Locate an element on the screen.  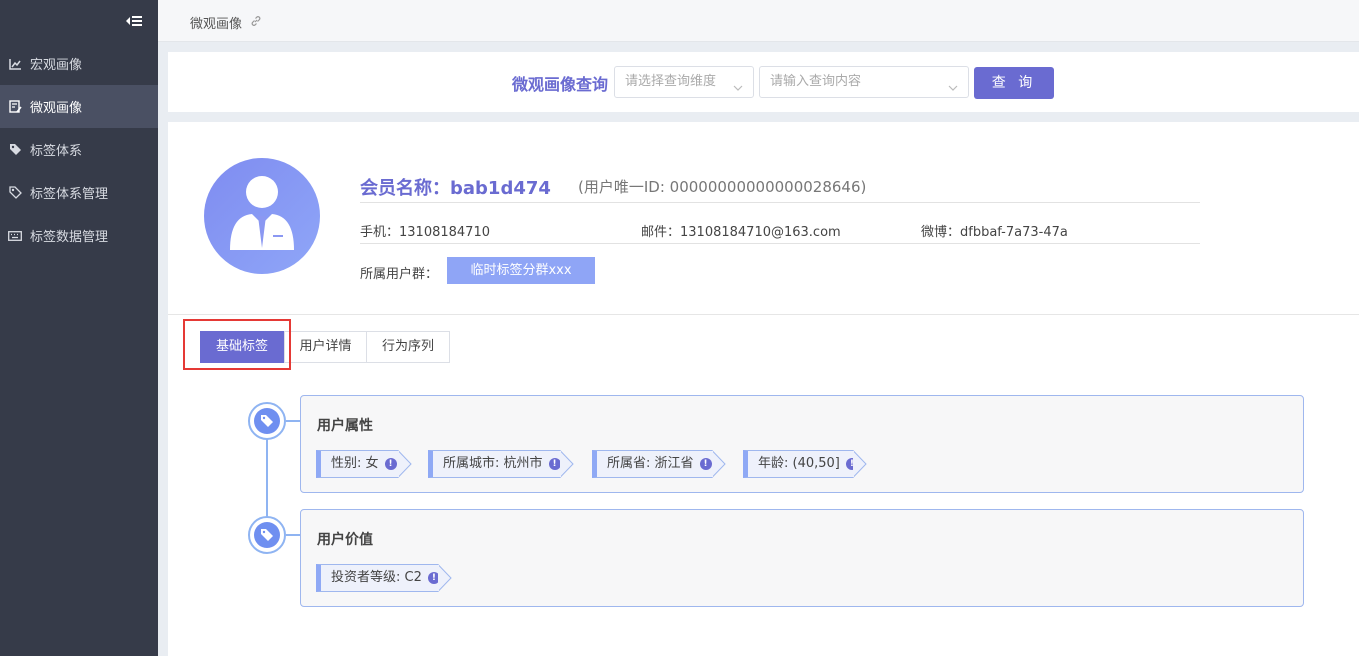
phone-info: 手机：13108184710 is located at coordinates (425, 232).